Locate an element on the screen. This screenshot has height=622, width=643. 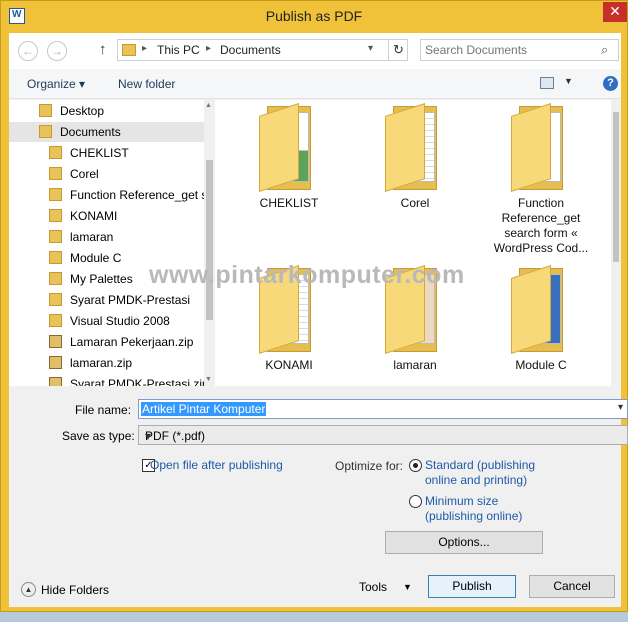
file-list-scrollbar is located at coordinates (616, 243).